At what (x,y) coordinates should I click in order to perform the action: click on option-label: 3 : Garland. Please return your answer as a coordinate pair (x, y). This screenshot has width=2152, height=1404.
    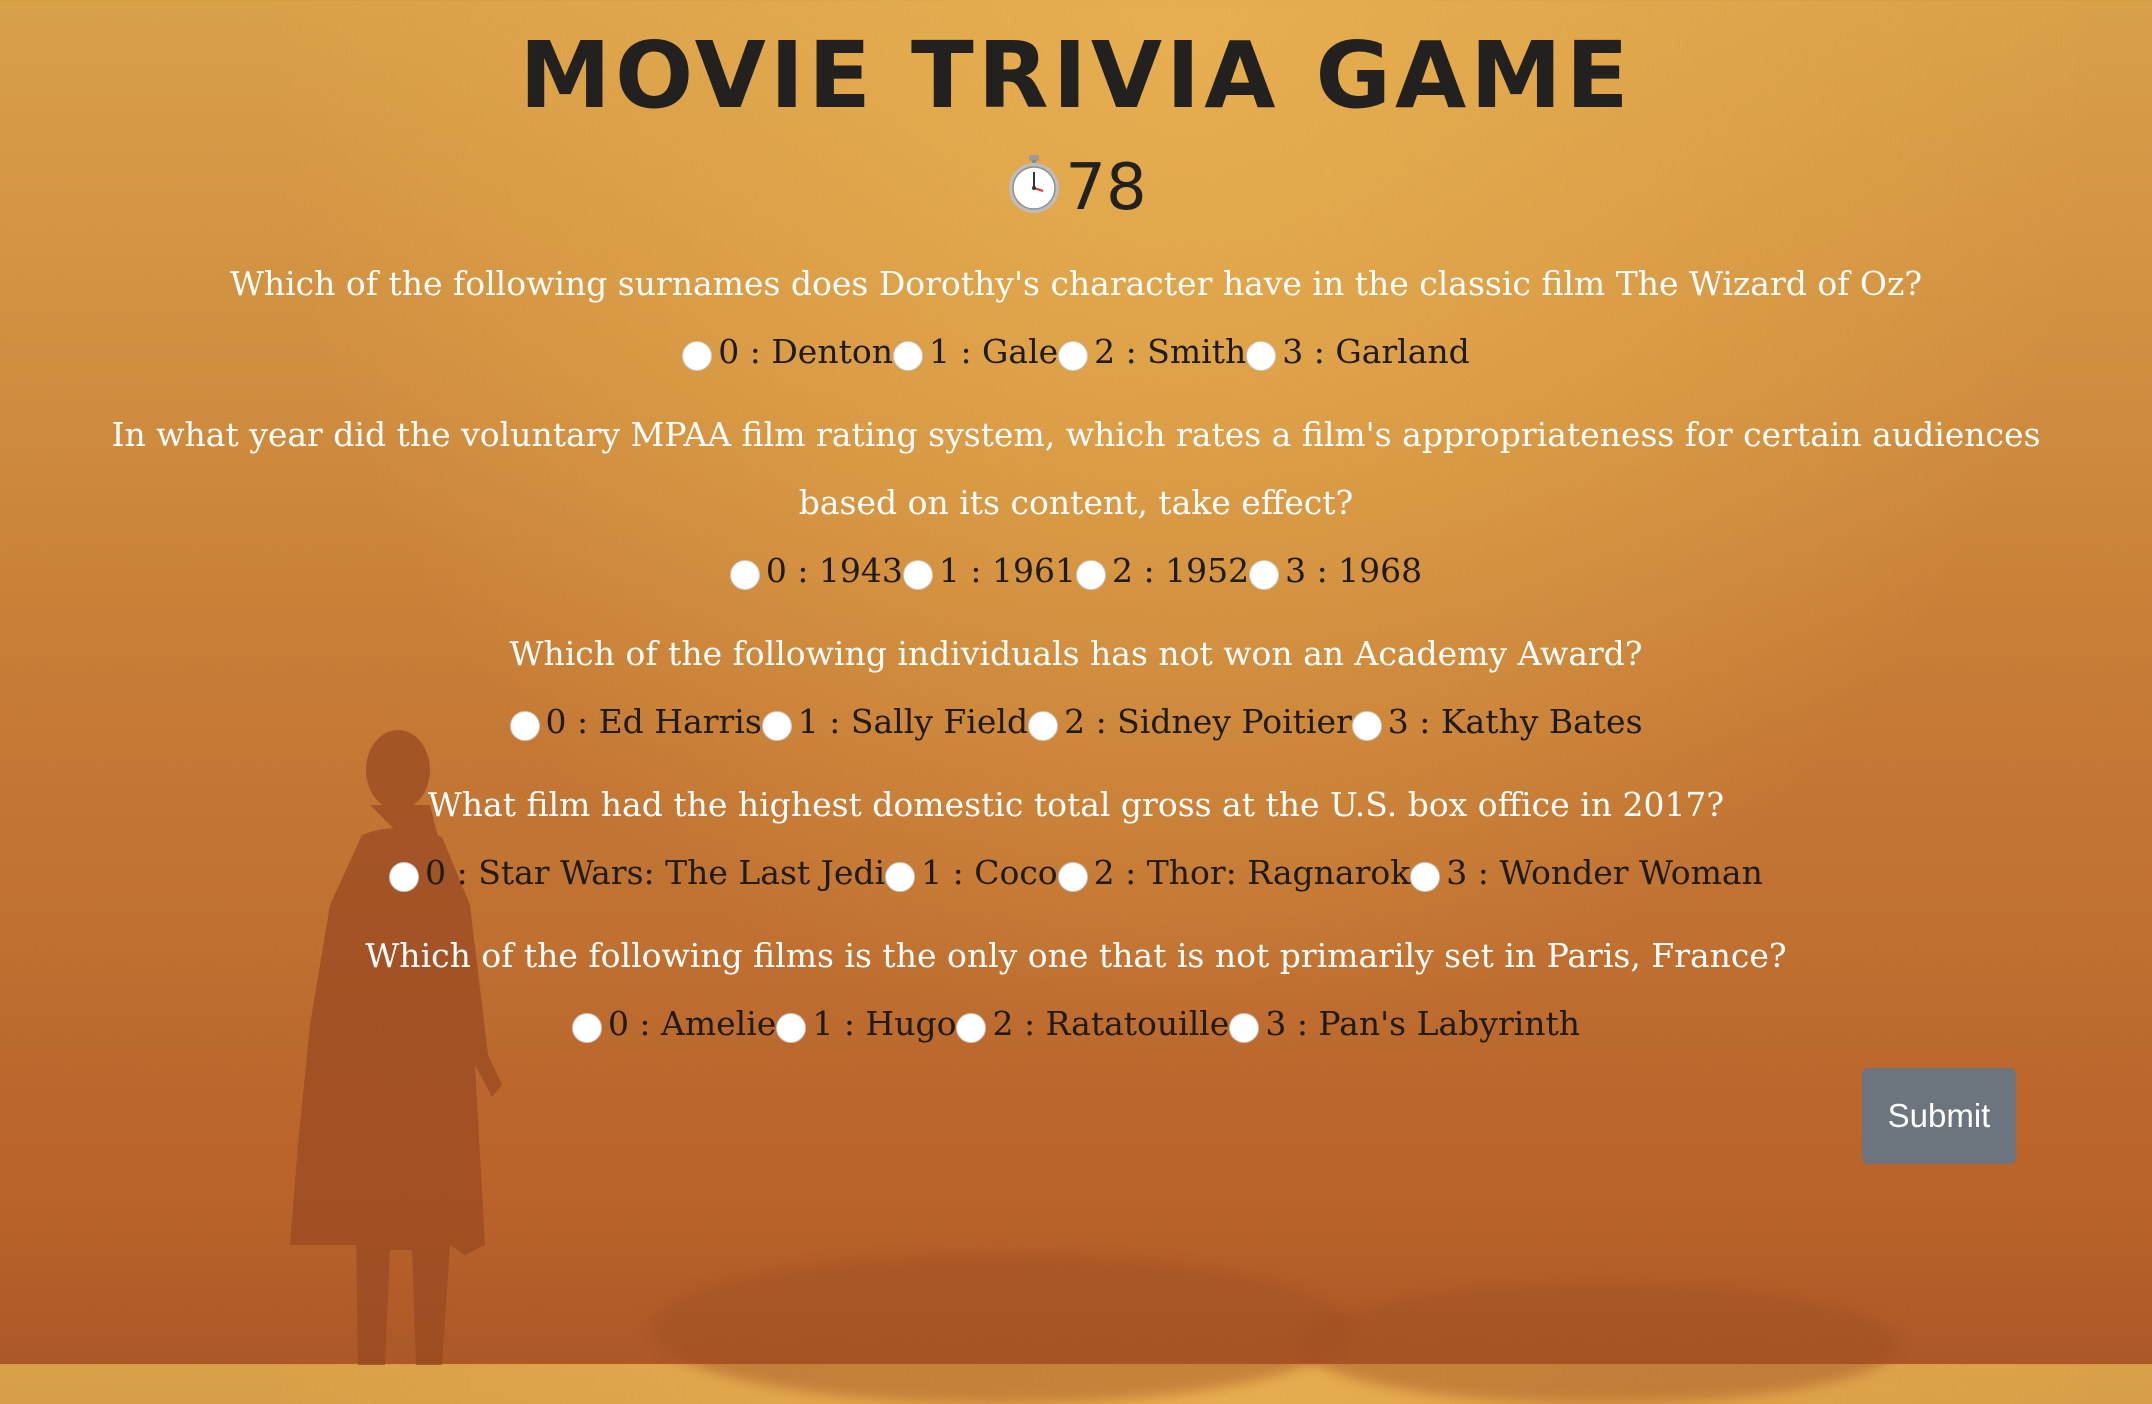
    Looking at the image, I should click on (1376, 351).